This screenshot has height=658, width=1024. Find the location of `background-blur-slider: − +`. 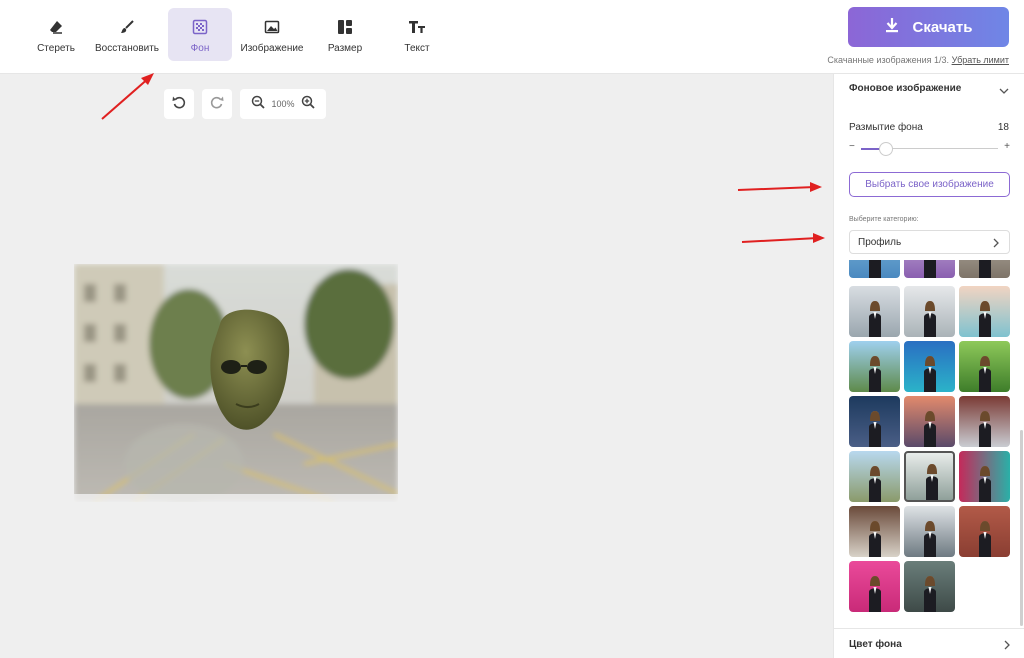

background-blur-slider: − + is located at coordinates (929, 148).